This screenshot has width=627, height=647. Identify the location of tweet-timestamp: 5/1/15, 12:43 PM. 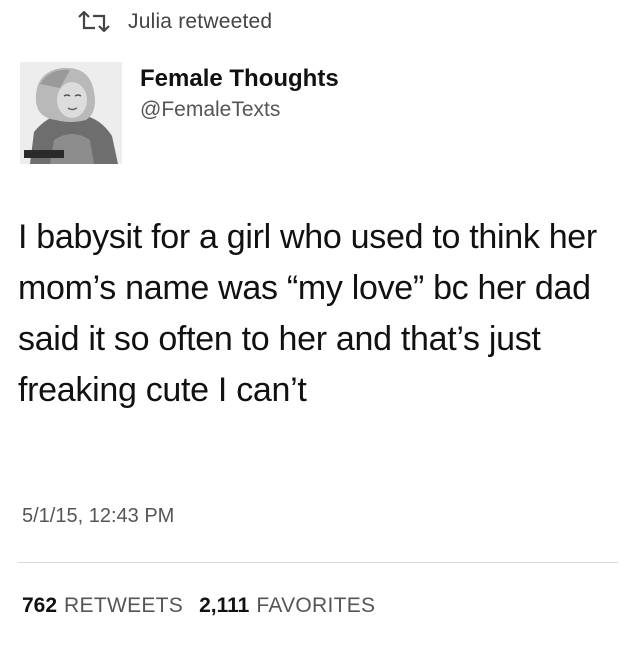
(98, 516).